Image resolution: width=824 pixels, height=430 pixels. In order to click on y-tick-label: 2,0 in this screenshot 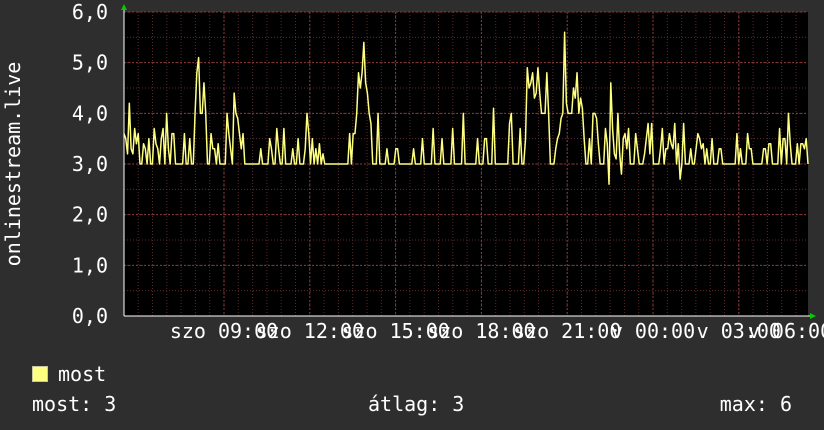, I will do `click(90, 215)`.